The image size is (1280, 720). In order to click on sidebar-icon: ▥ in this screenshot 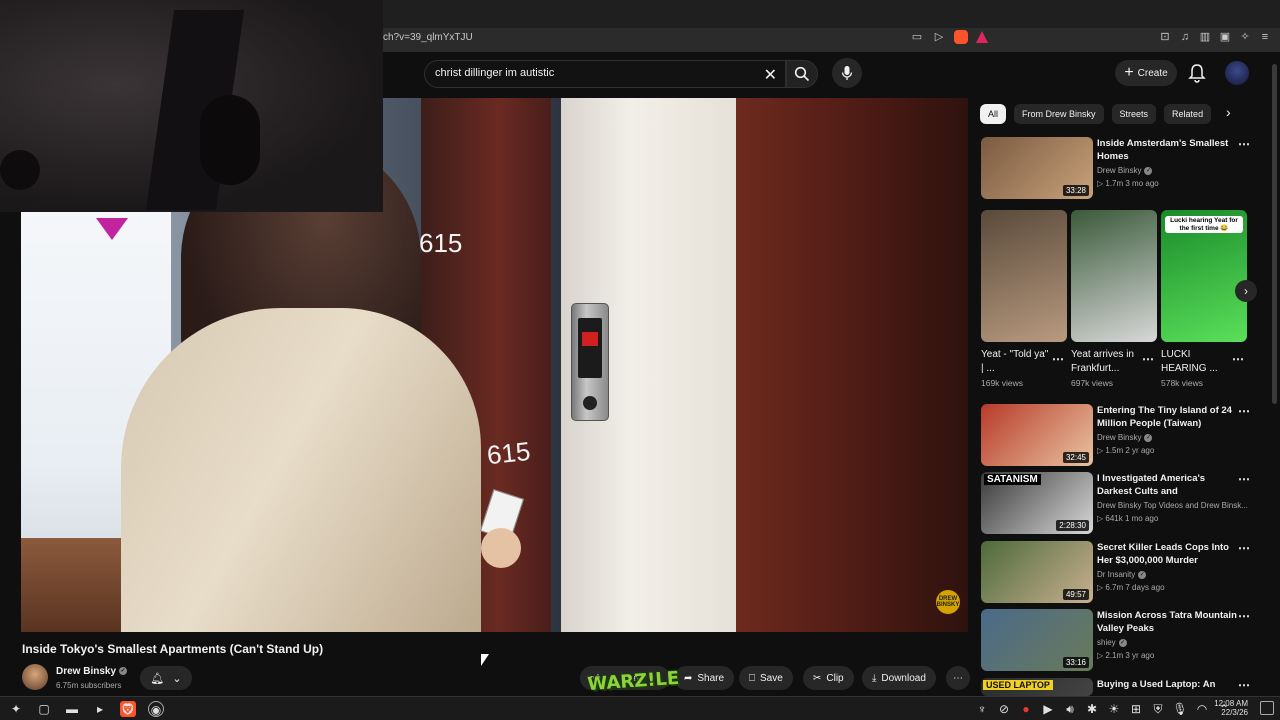, I will do `click(1205, 37)`.